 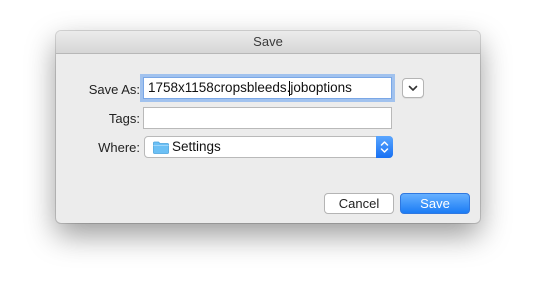 What do you see at coordinates (268, 42) in the screenshot?
I see `dialog-title: Save` at bounding box center [268, 42].